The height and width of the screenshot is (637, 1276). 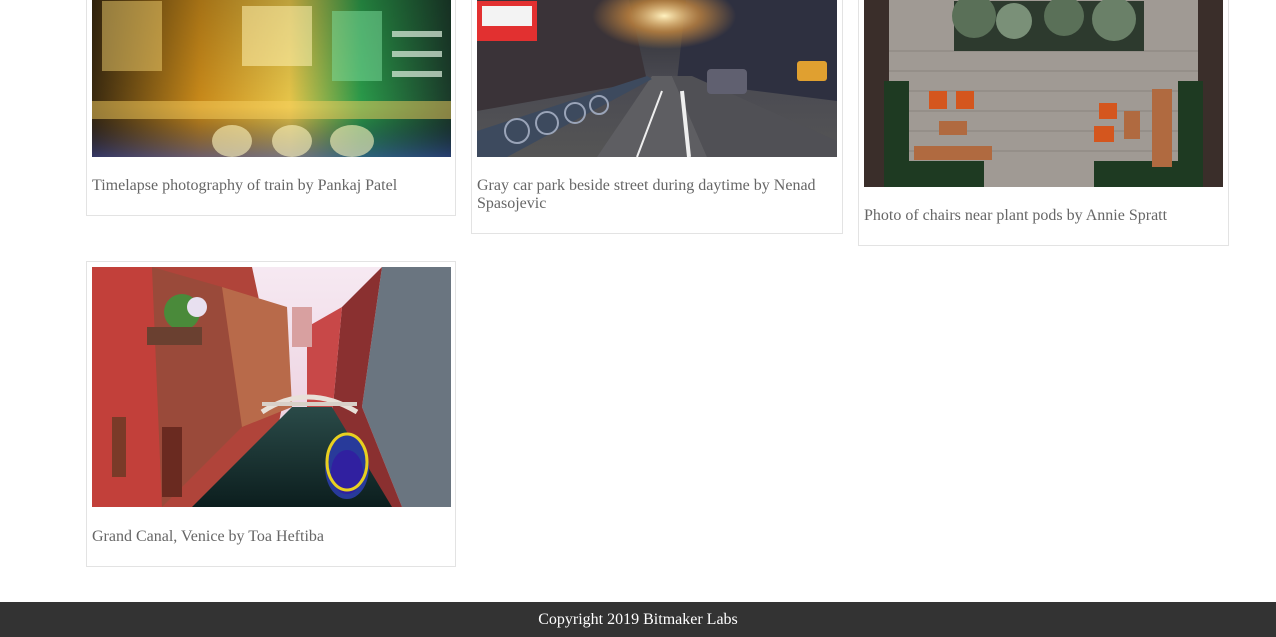 I want to click on city-street-bike-rack-photo, so click(x=657, y=78).